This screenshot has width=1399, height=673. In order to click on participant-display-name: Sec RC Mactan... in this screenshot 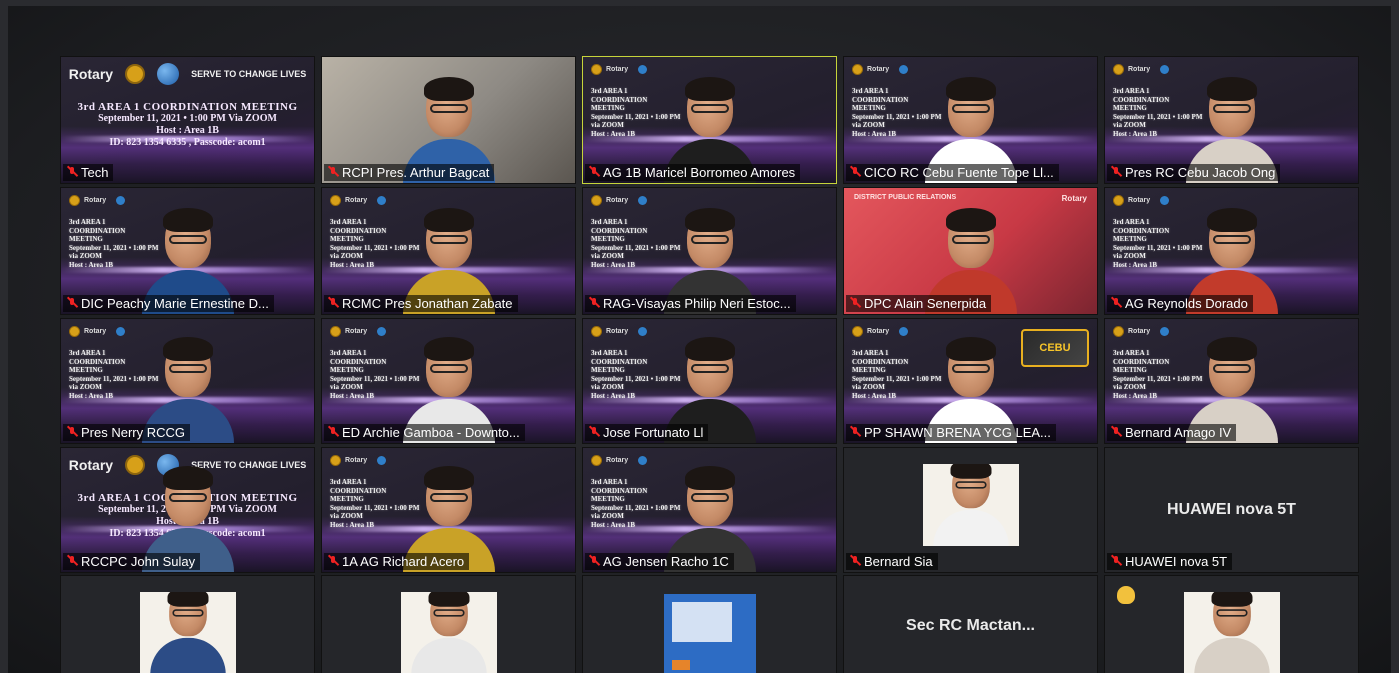, I will do `click(970, 625)`.